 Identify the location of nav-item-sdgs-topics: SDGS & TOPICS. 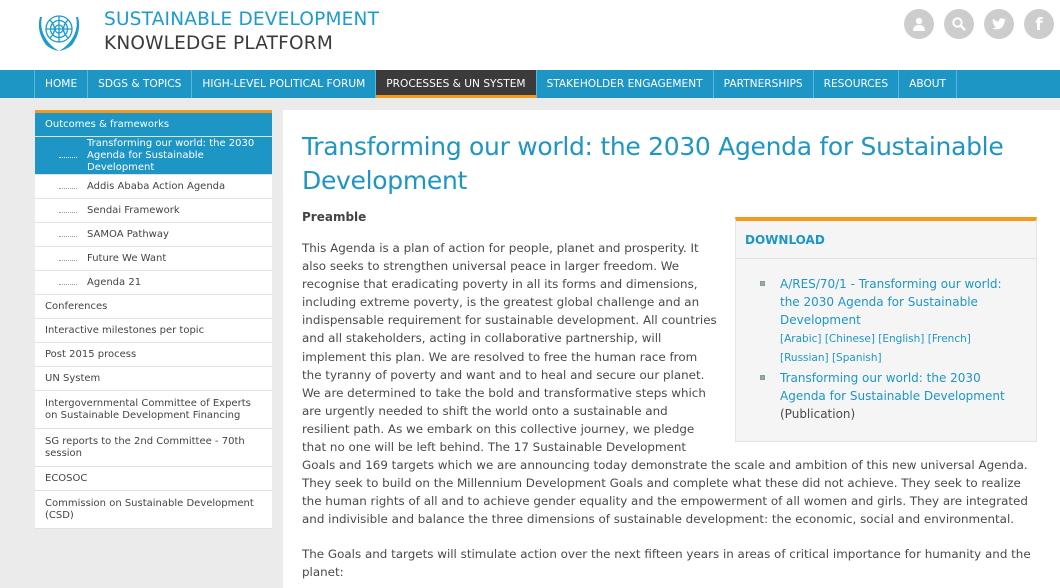
(140, 84).